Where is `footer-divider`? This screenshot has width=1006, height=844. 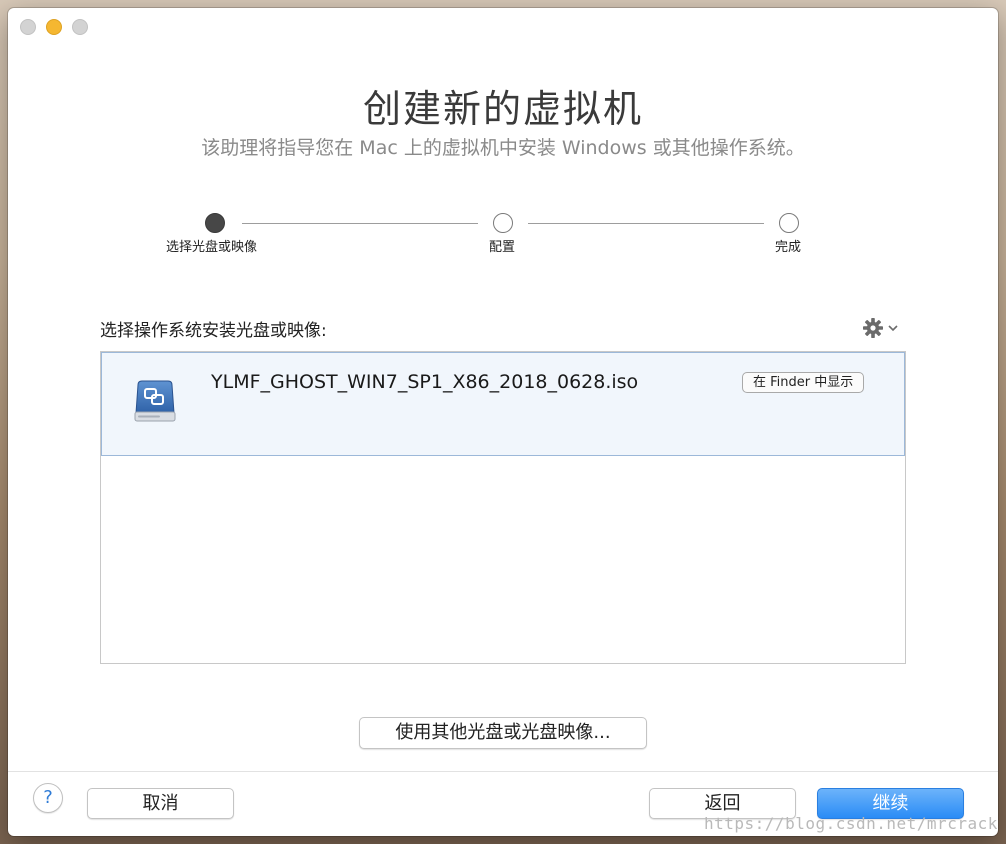
footer-divider is located at coordinates (503, 771).